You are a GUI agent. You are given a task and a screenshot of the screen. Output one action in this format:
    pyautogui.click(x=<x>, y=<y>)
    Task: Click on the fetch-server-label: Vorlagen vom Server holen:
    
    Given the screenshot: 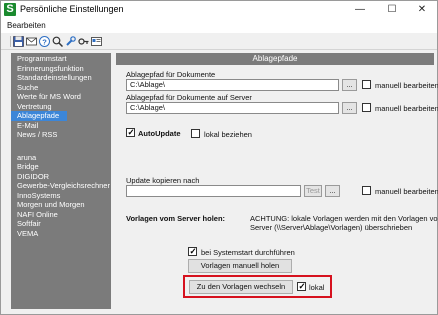 What is the action you would take?
    pyautogui.click(x=176, y=218)
    